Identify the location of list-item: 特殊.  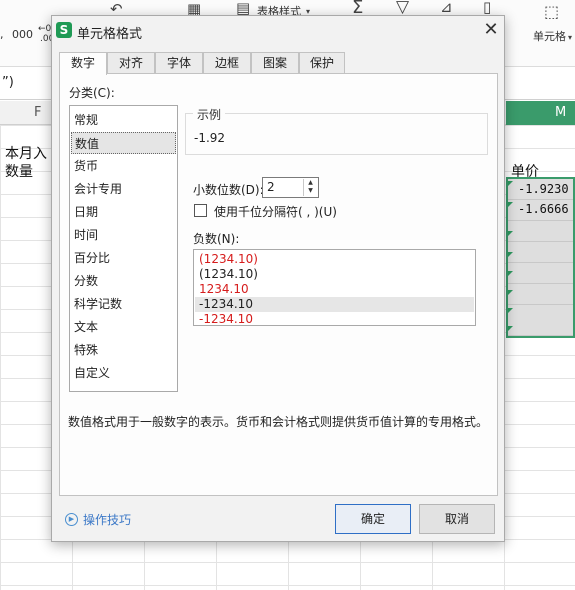
(123, 350).